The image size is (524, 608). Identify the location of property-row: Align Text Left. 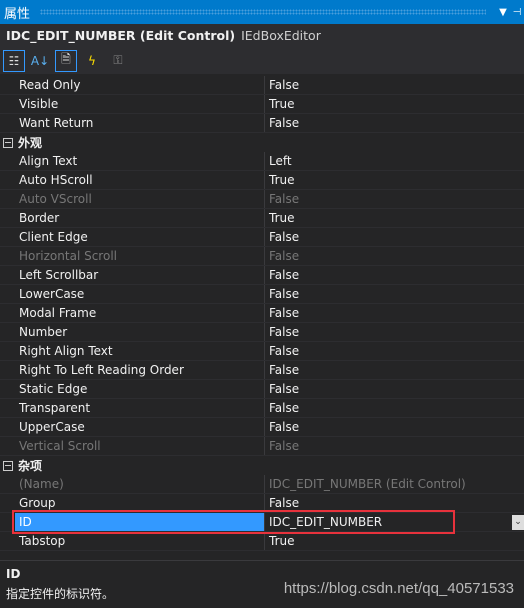
(262, 161).